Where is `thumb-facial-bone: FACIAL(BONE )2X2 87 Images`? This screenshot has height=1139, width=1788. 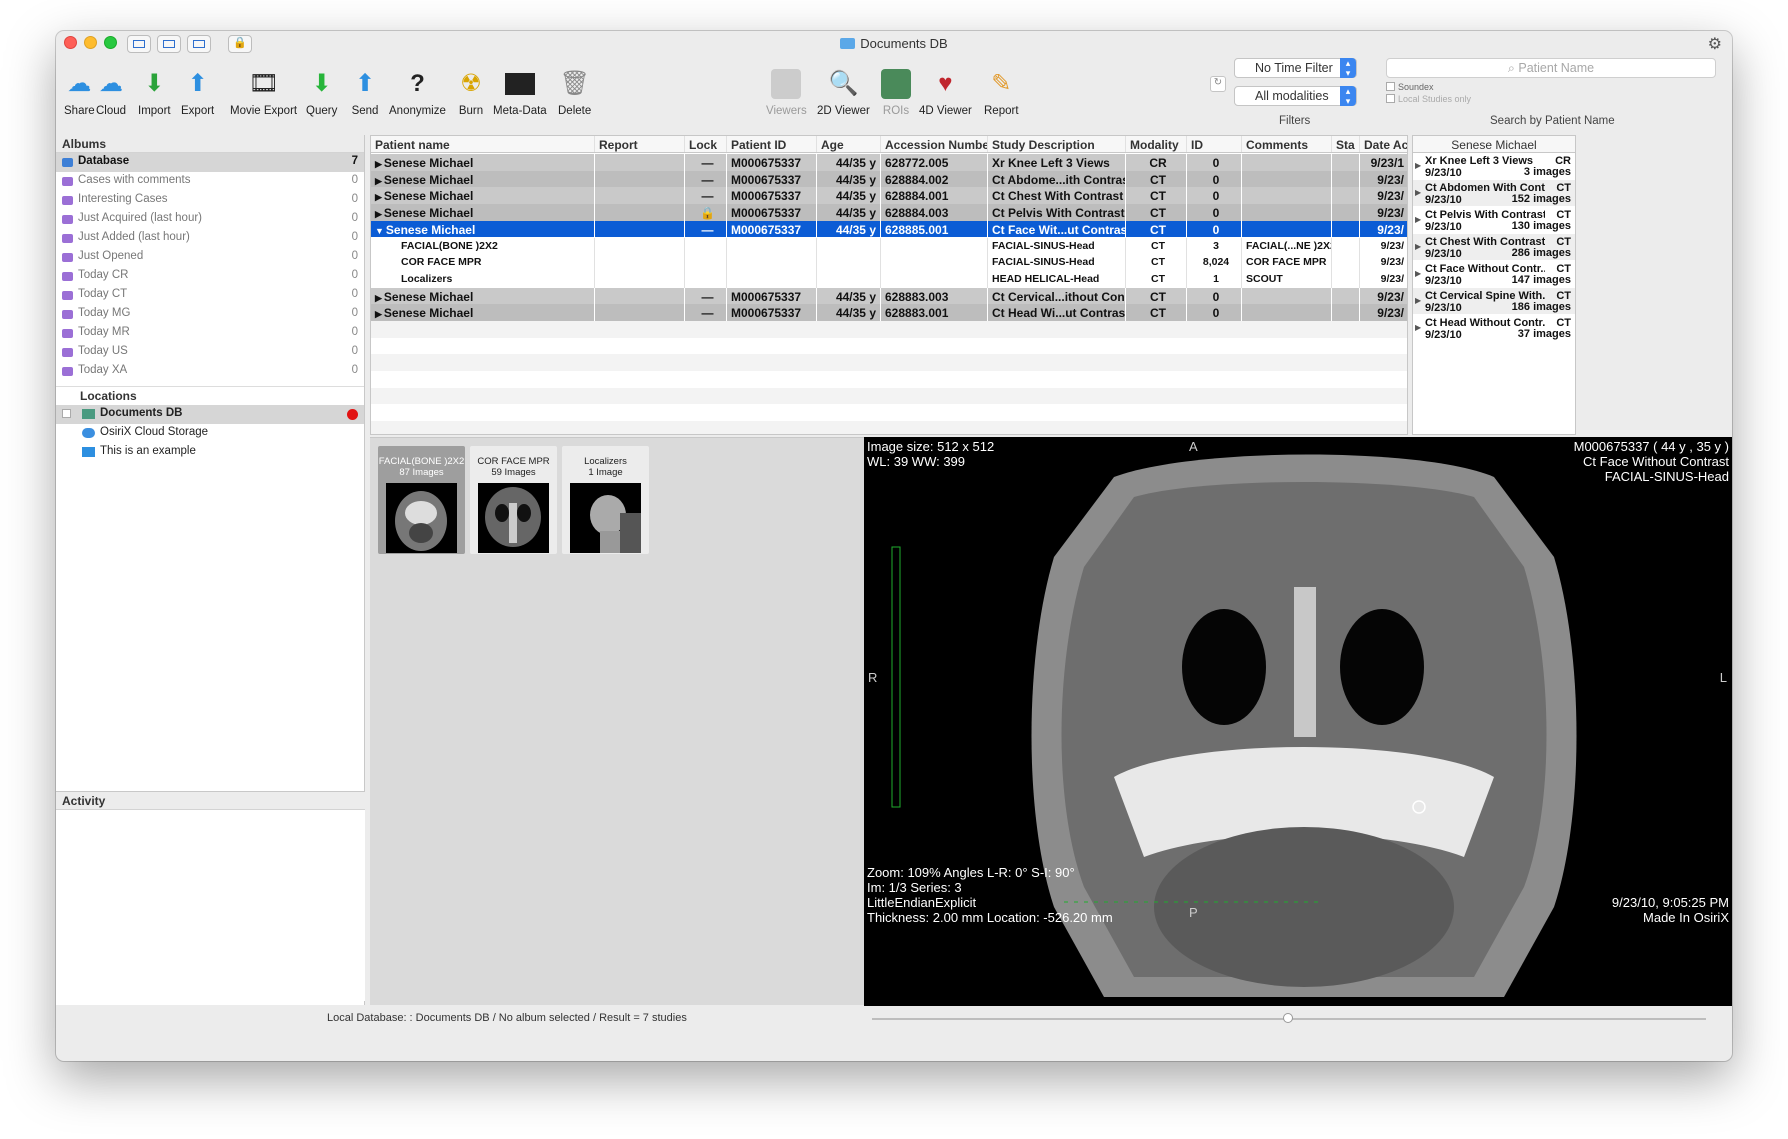 thumb-facial-bone: FACIAL(BONE )2X2 87 Images is located at coordinates (421, 500).